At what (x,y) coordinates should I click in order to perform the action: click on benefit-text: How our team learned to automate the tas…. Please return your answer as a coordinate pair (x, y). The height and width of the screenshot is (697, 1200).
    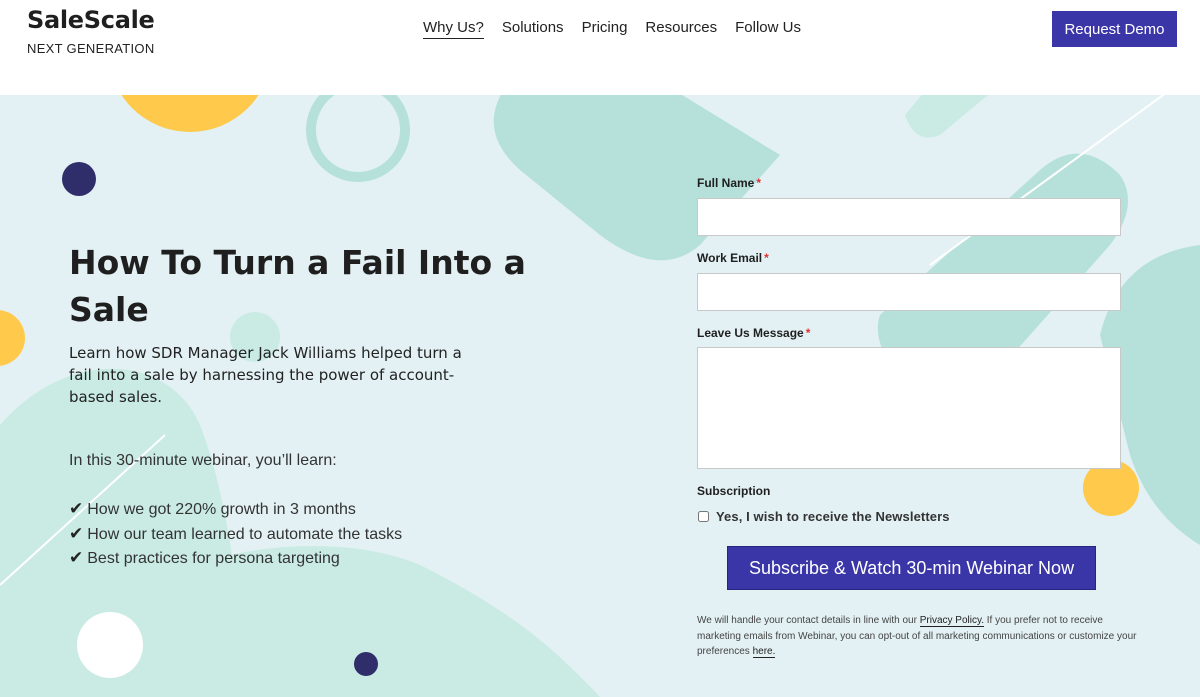
    Looking at the image, I should click on (245, 534).